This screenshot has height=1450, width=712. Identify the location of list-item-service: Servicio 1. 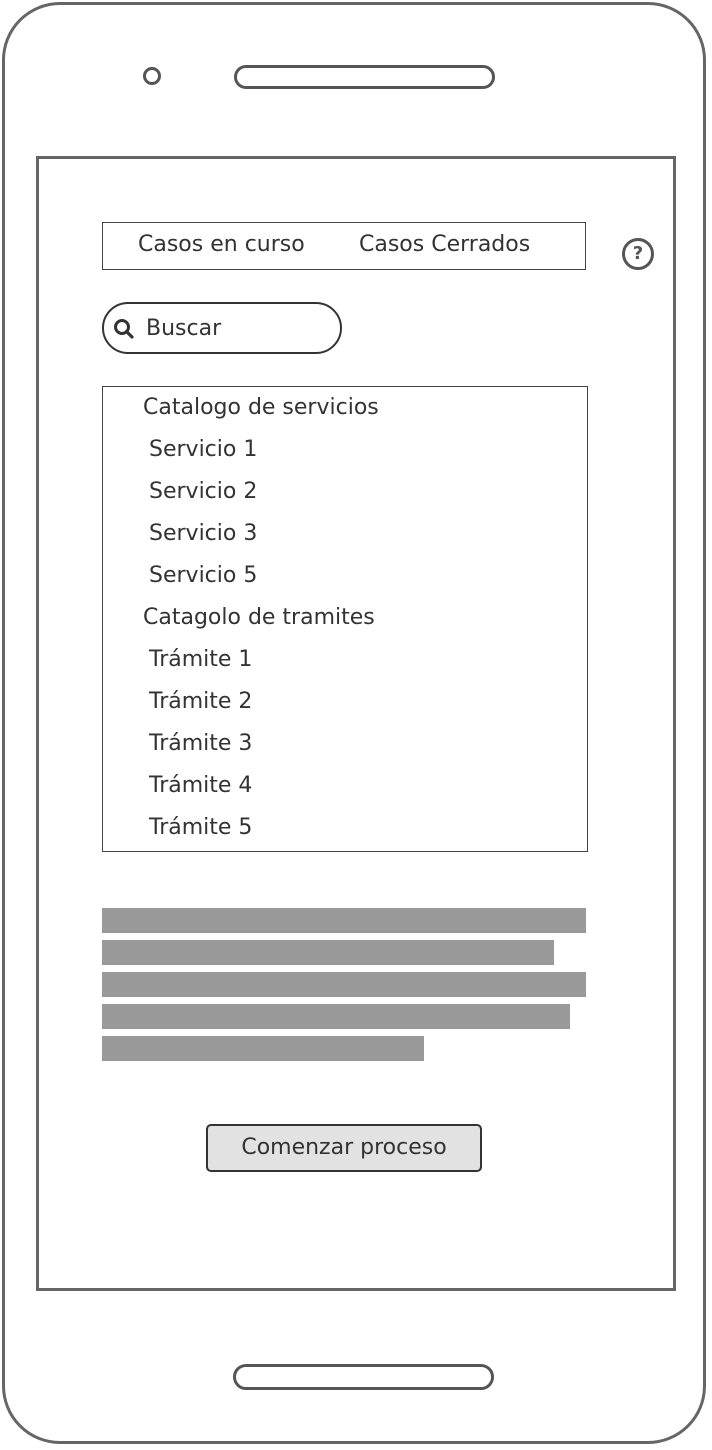
(203, 450).